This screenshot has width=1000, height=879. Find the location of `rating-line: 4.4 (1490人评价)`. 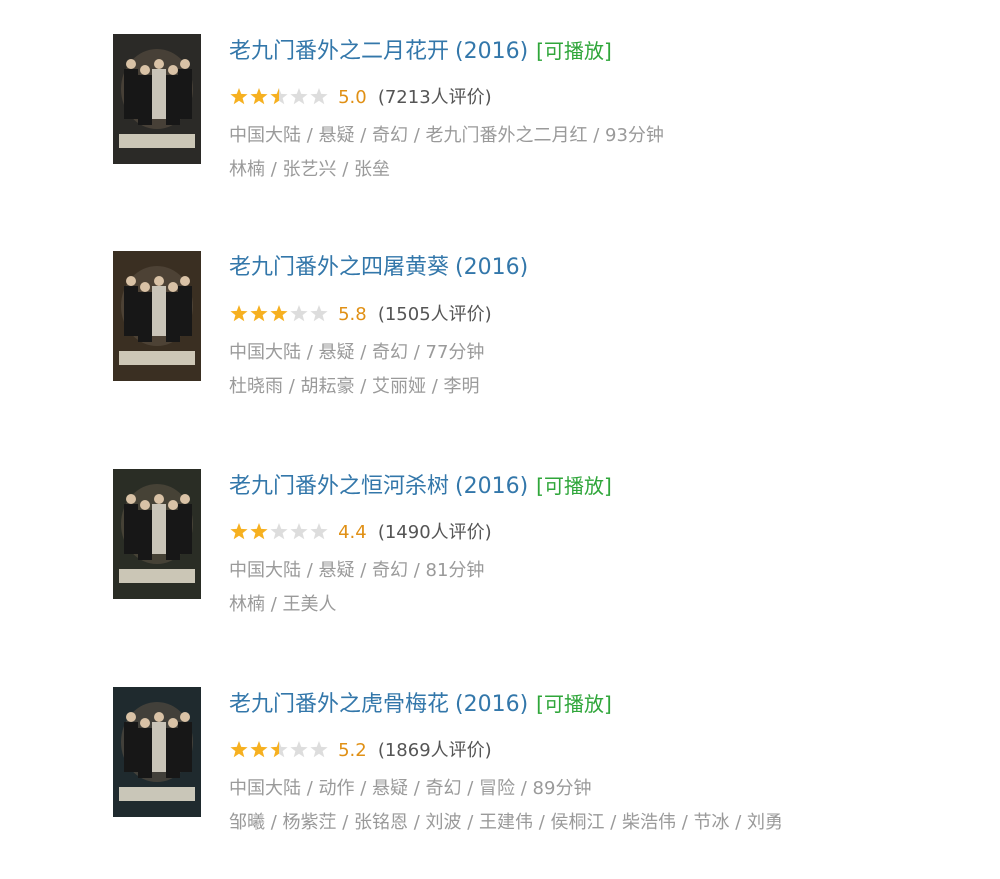

rating-line: 4.4 (1490人评价) is located at coordinates (579, 532).